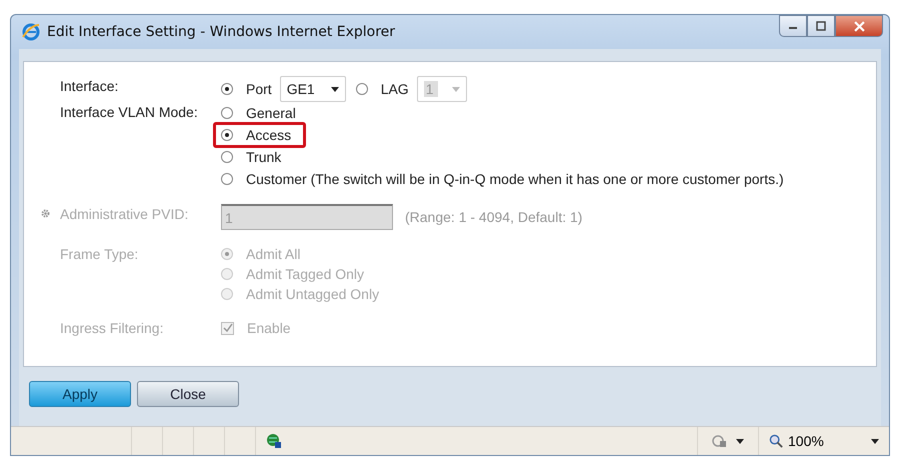 Image resolution: width=900 pixels, height=460 pixels. What do you see at coordinates (112, 328) in the screenshot?
I see `field-label: Ingress Filtering:` at bounding box center [112, 328].